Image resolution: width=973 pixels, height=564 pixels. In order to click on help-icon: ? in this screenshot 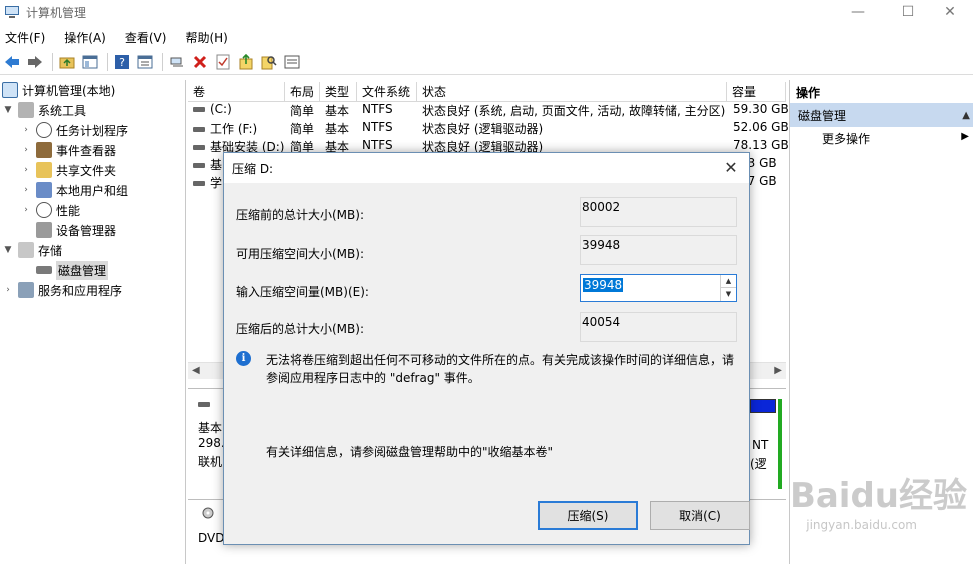, I will do `click(122, 62)`.